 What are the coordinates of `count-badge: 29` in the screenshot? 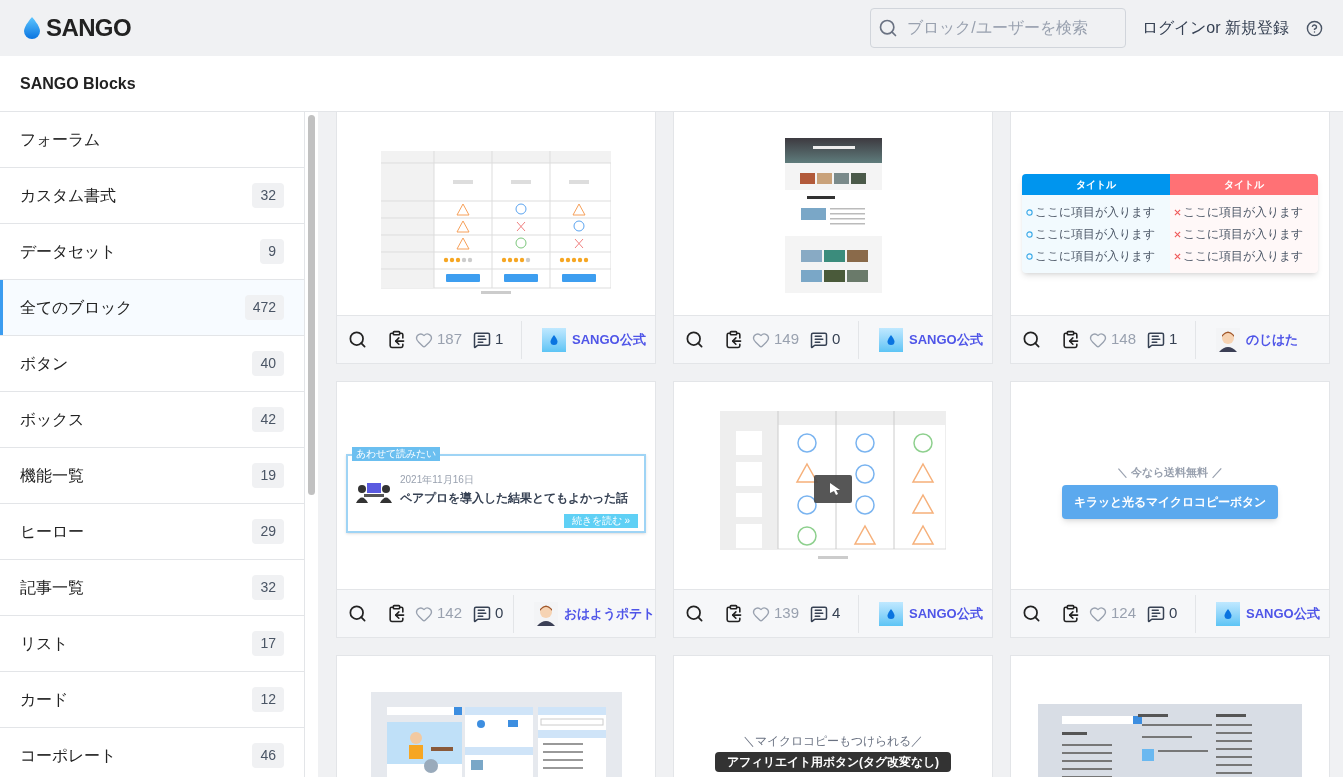 It's located at (268, 531).